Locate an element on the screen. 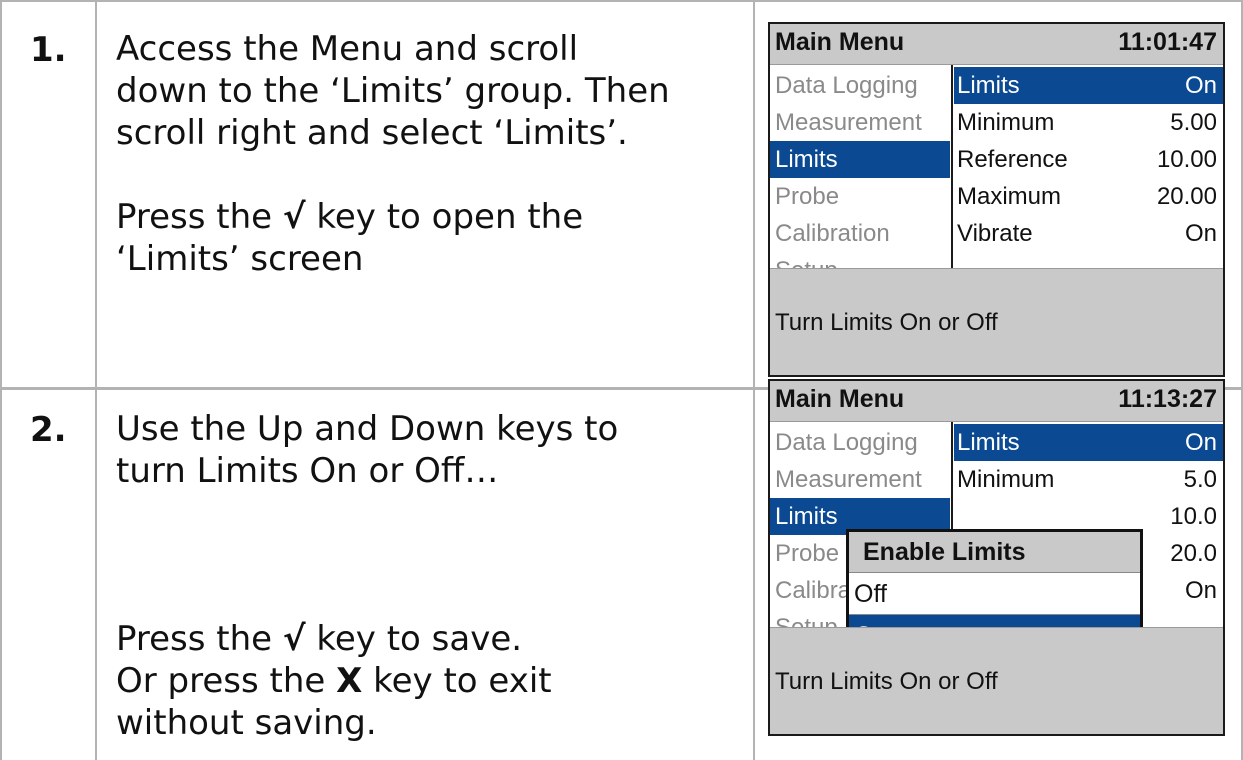 The image size is (1243, 760). setting-name: Vibrate is located at coordinates (995, 233).